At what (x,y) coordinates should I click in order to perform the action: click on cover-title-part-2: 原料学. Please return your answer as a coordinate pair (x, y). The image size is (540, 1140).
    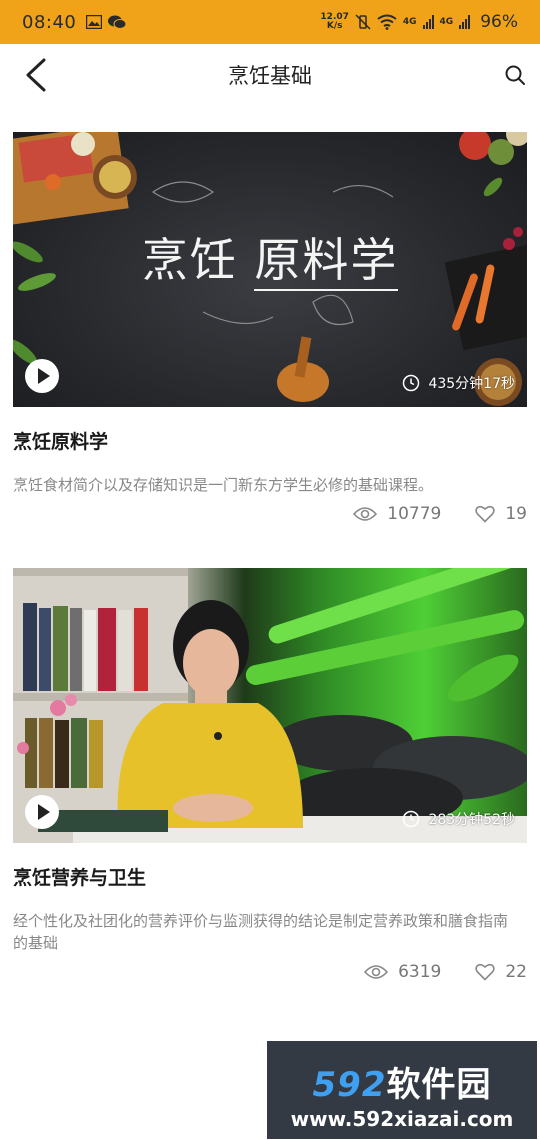
    Looking at the image, I should click on (326, 262).